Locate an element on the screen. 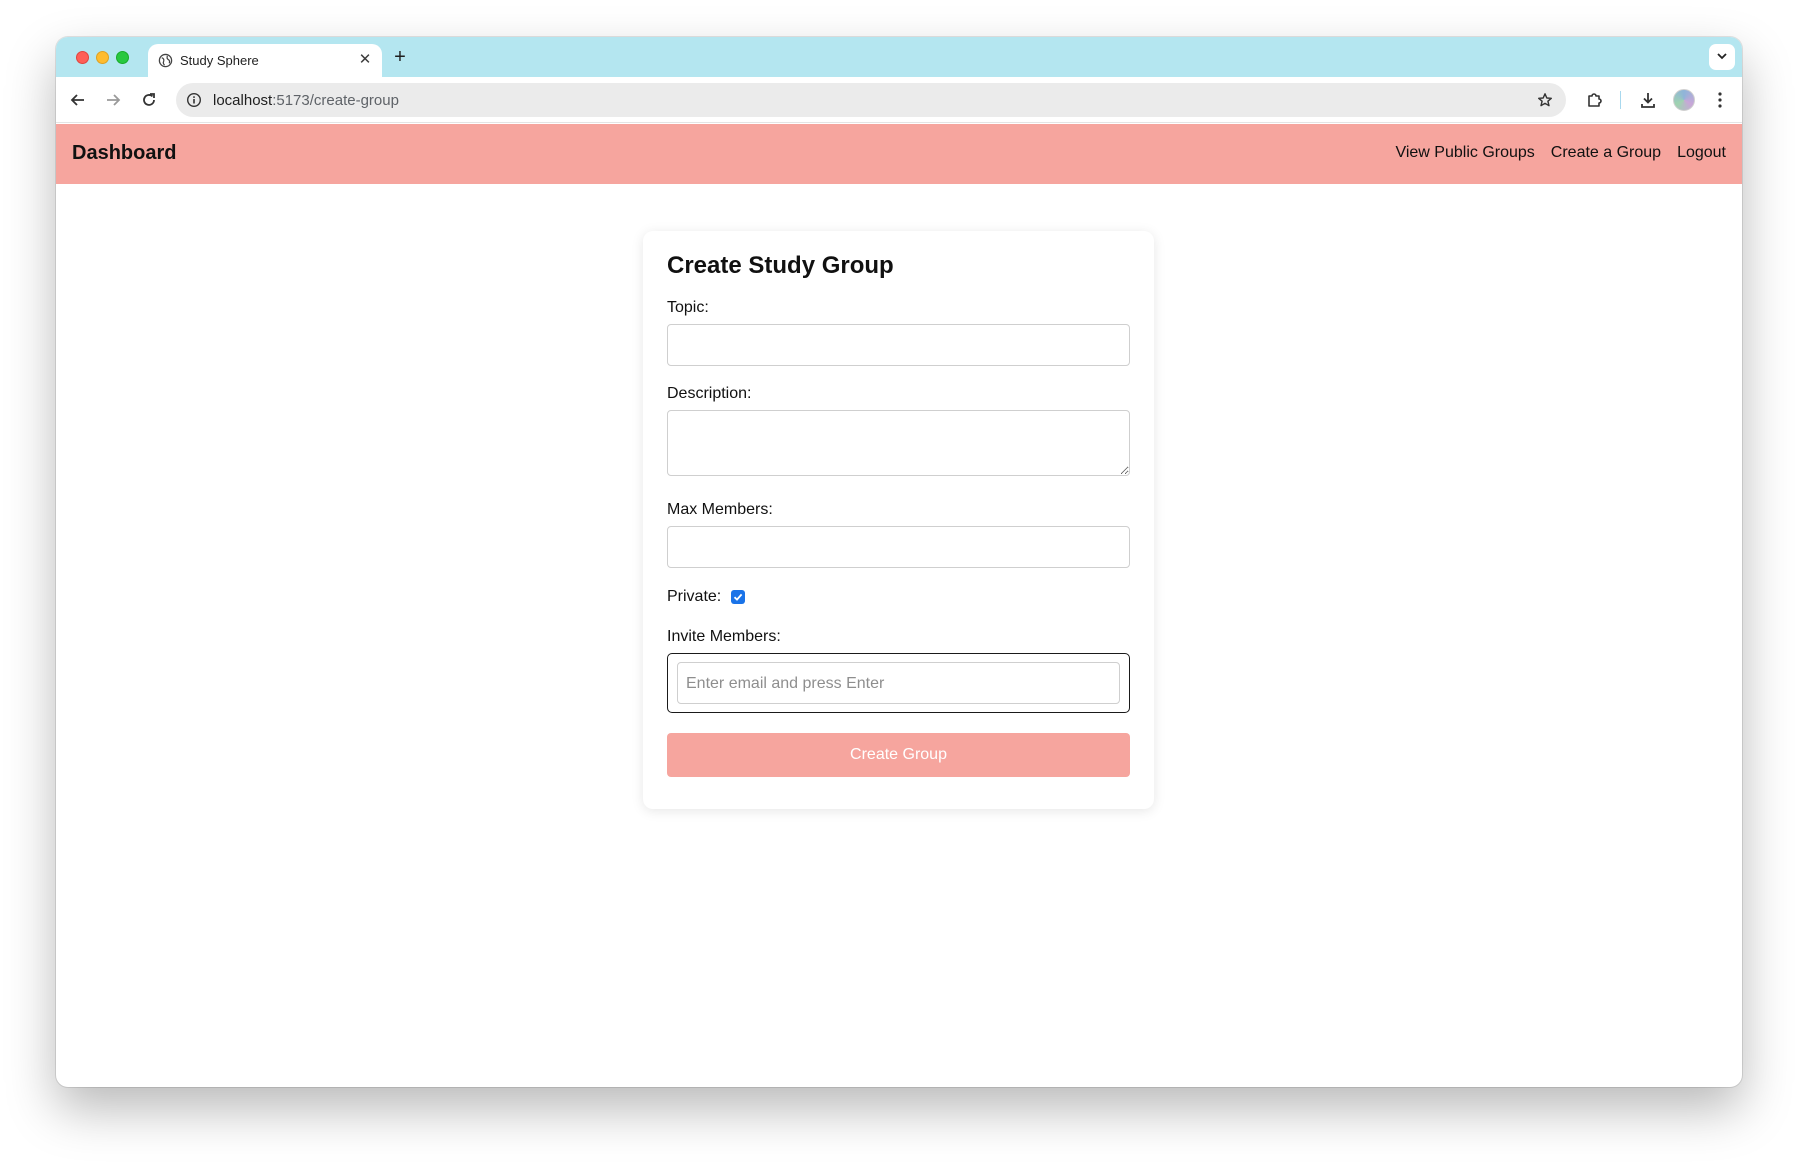 Image resolution: width=1798 pixels, height=1162 pixels. tab-search-button is located at coordinates (1722, 57).